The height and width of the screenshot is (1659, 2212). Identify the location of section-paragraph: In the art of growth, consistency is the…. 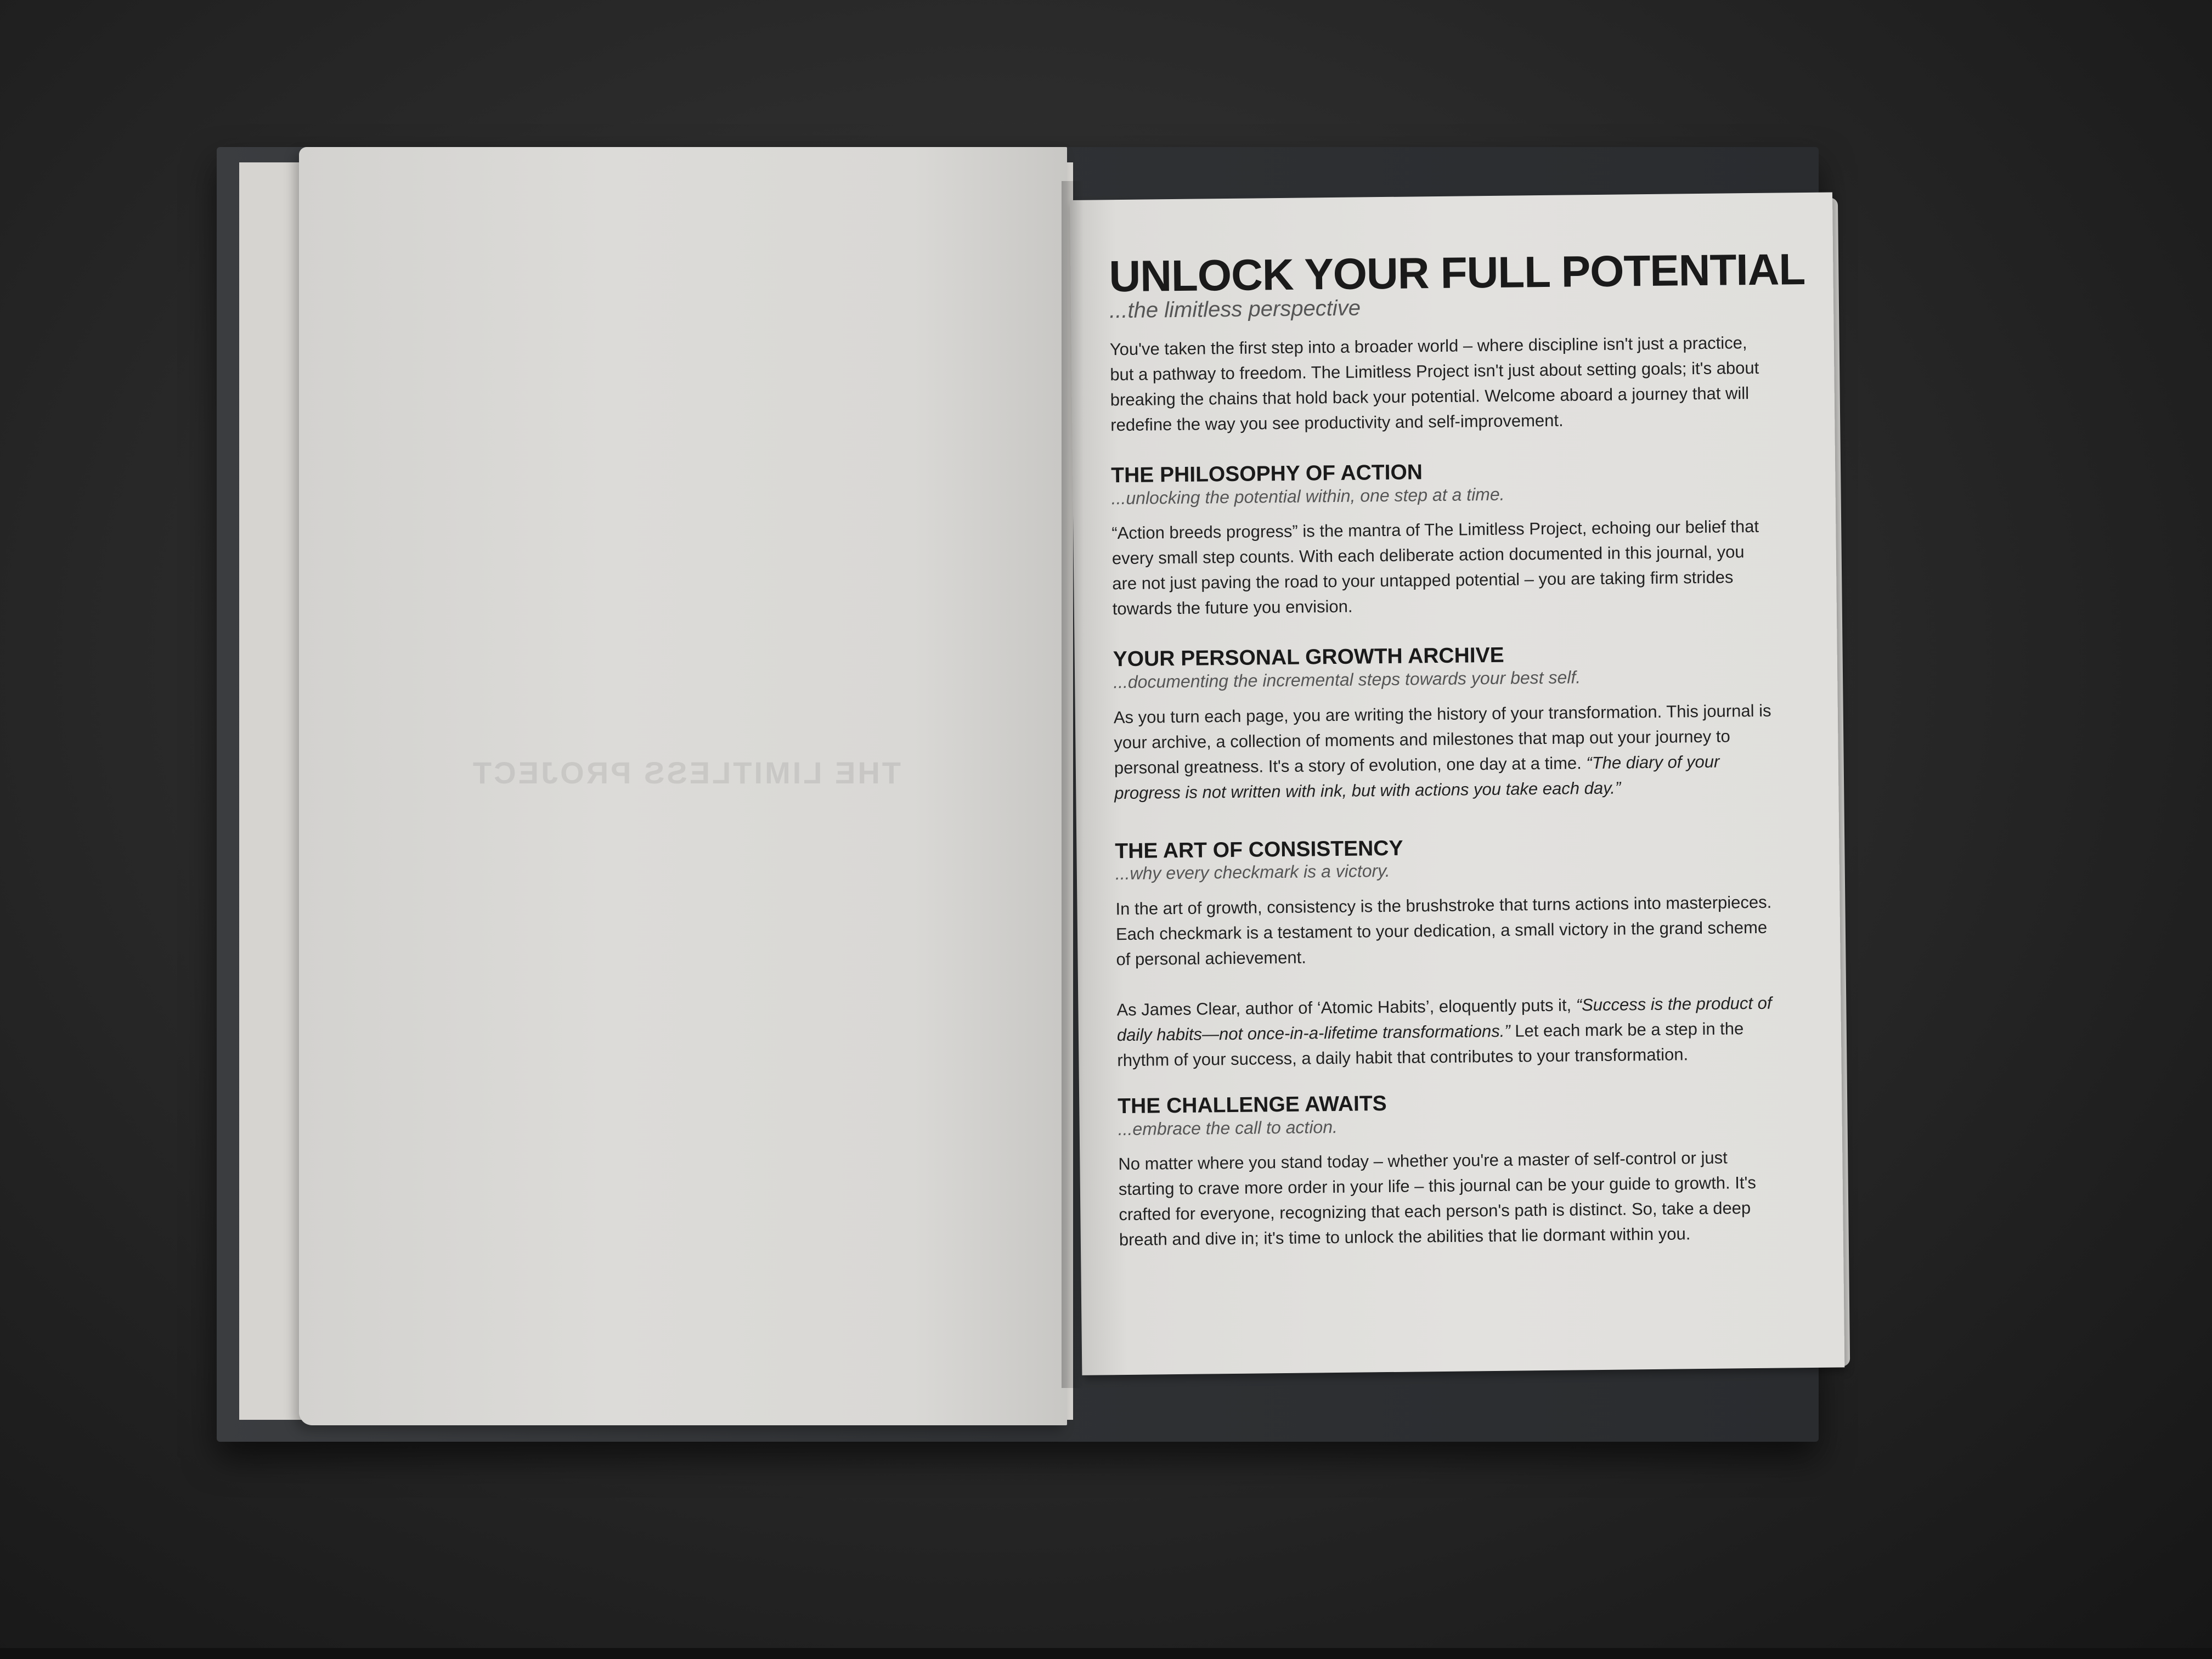
(1444, 931).